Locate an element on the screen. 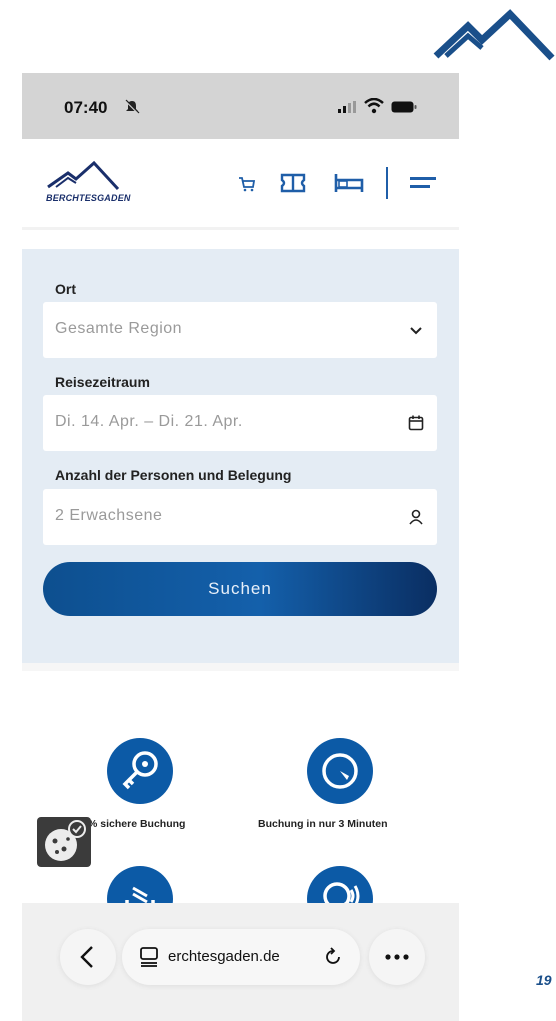 The height and width of the screenshot is (1021, 556). location-value: Gesamte Region is located at coordinates (119, 328).